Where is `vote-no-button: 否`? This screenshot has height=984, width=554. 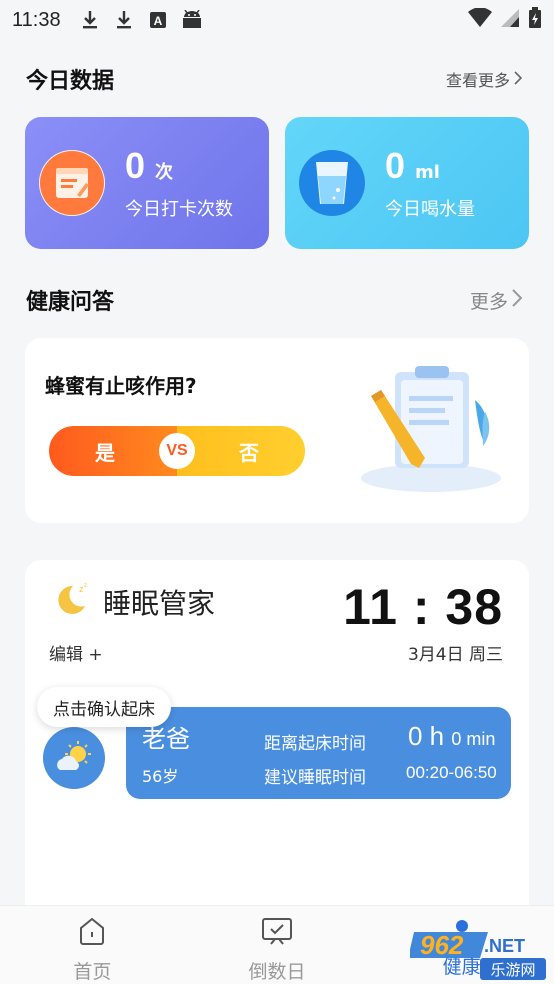
vote-no-button: 否 is located at coordinates (241, 451).